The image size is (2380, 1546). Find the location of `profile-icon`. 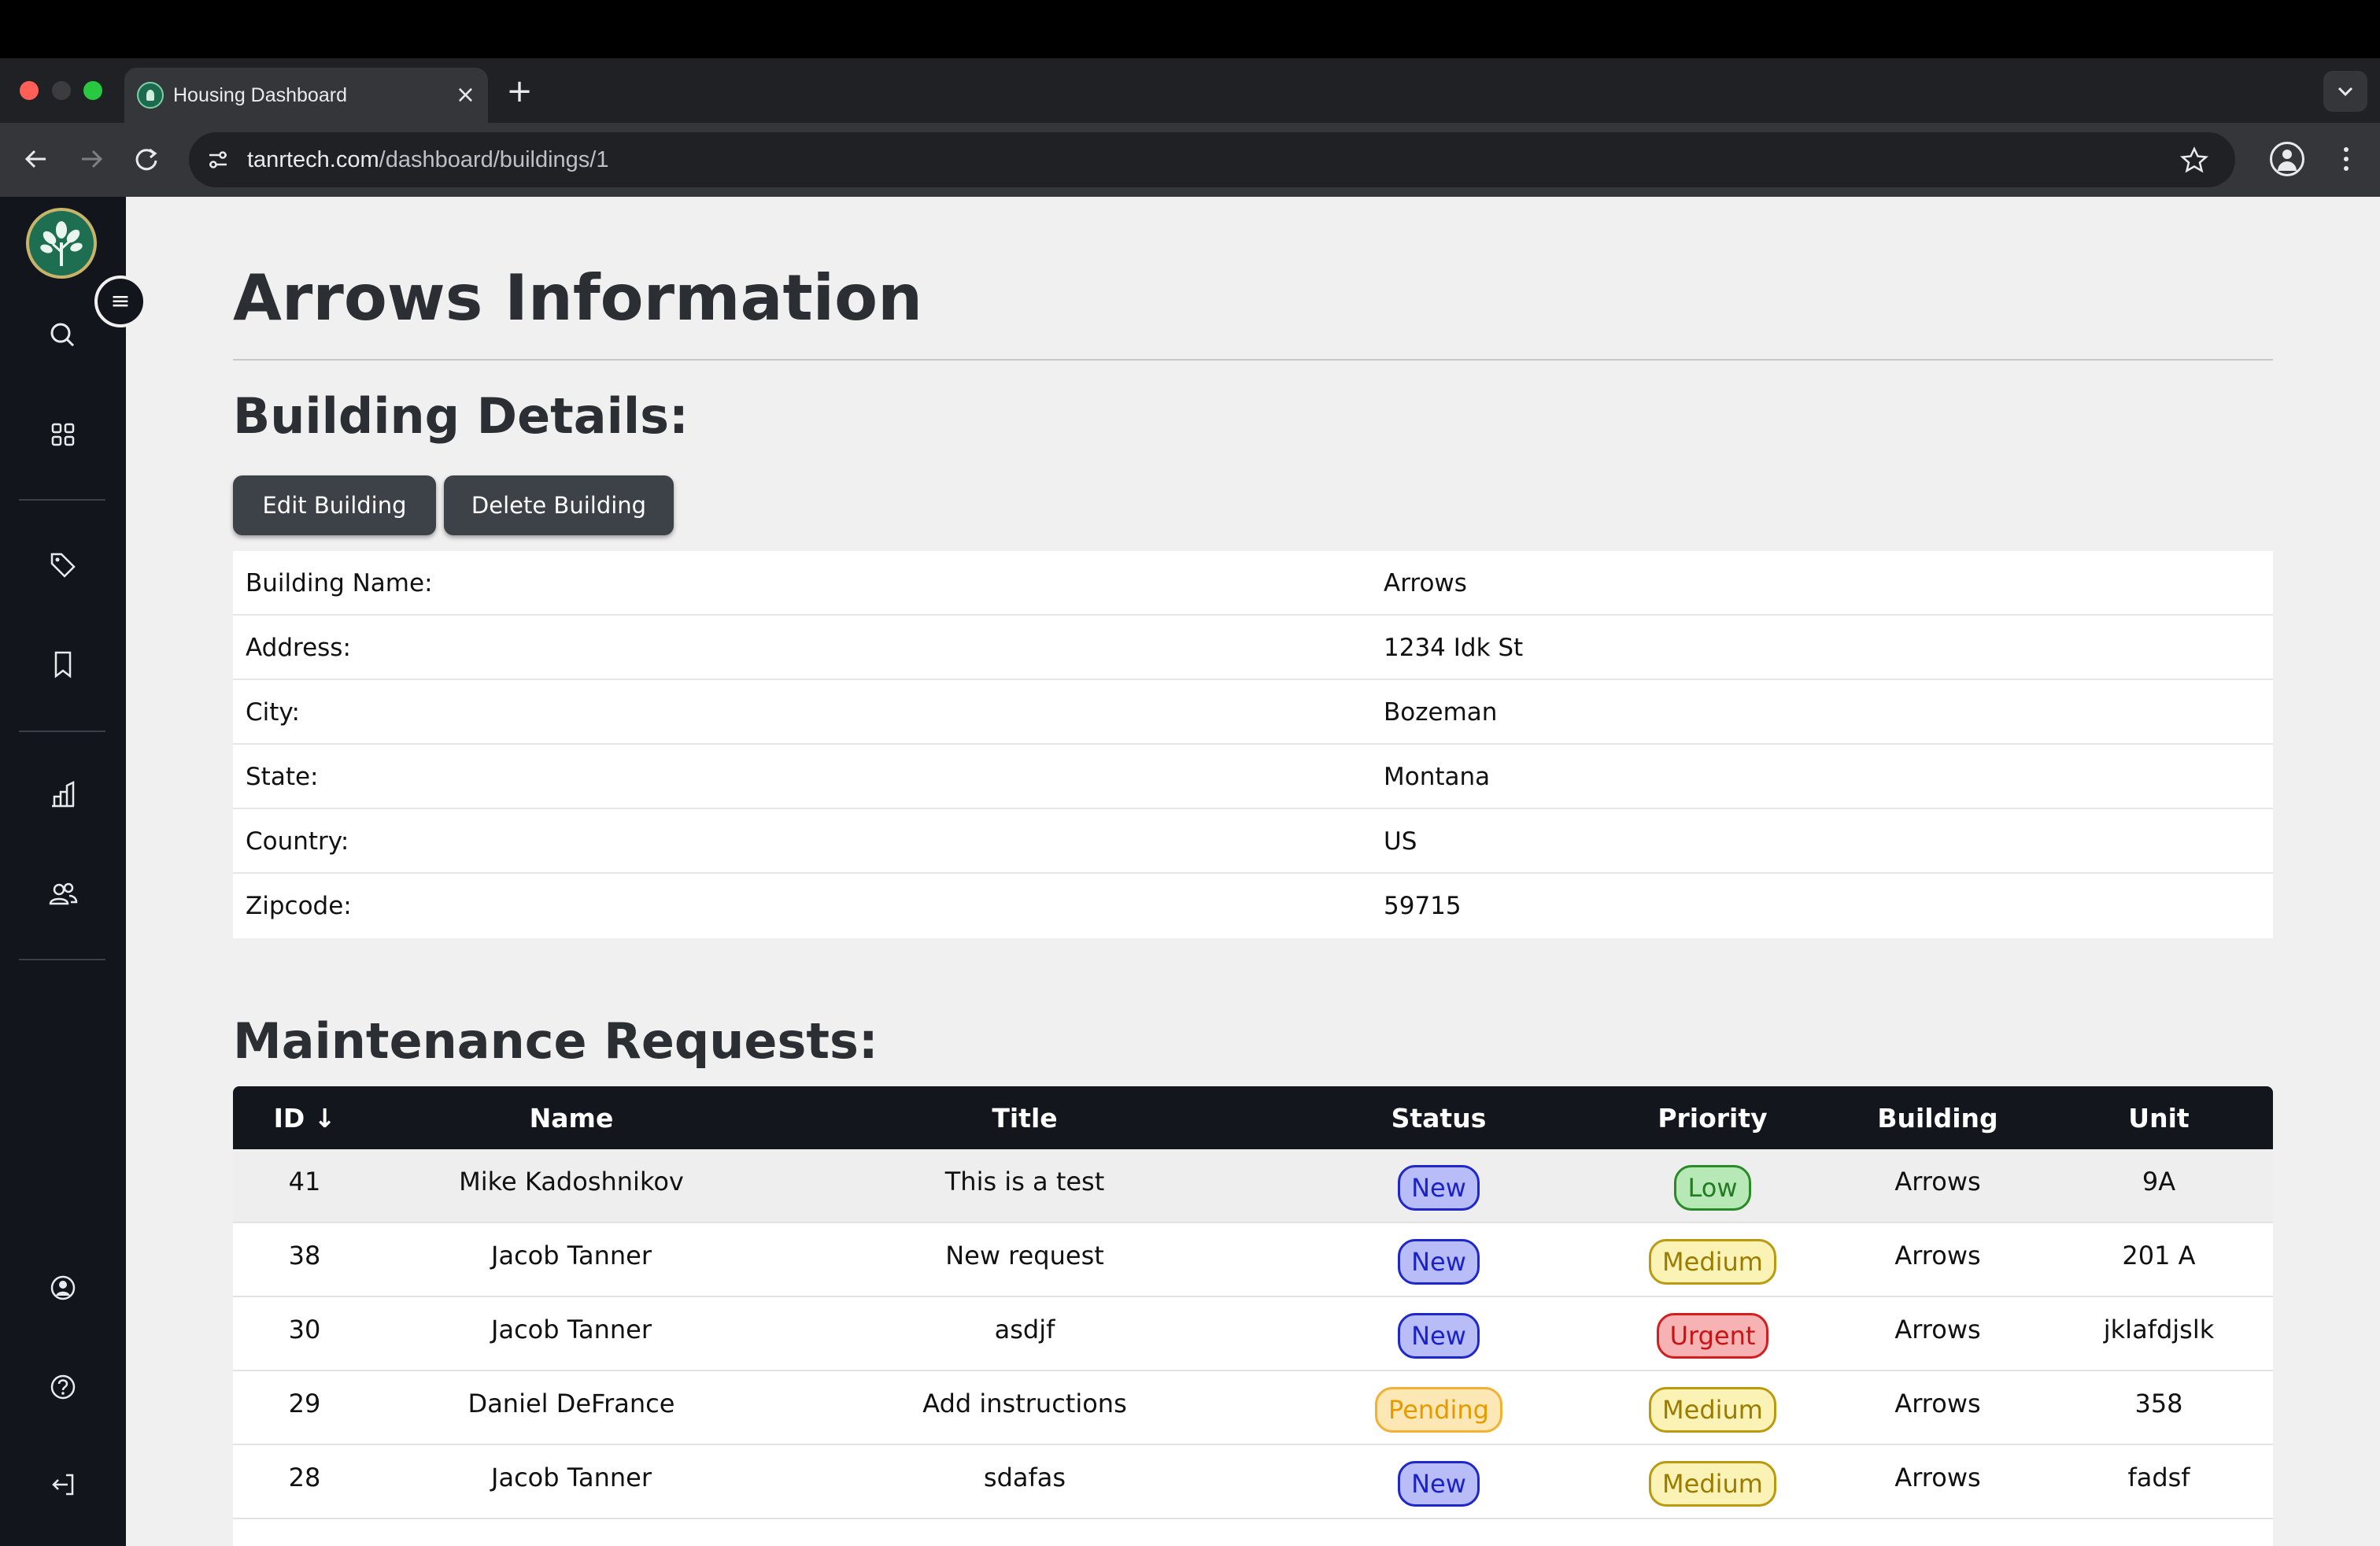

profile-icon is located at coordinates (2287, 159).